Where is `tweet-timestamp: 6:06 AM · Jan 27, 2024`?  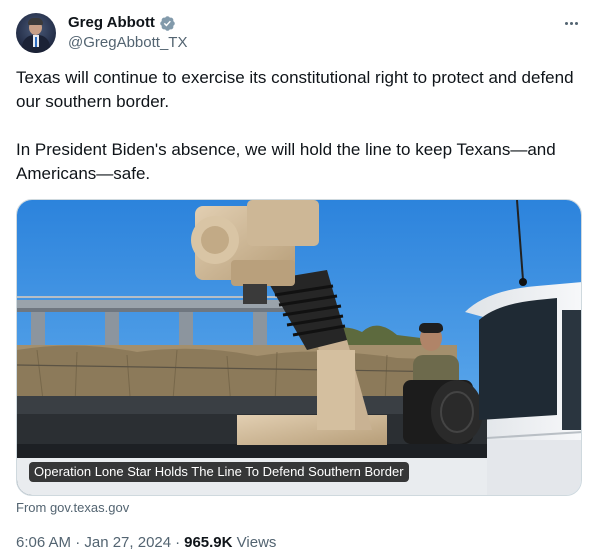
tweet-timestamp: 6:06 AM · Jan 27, 2024 is located at coordinates (93, 542).